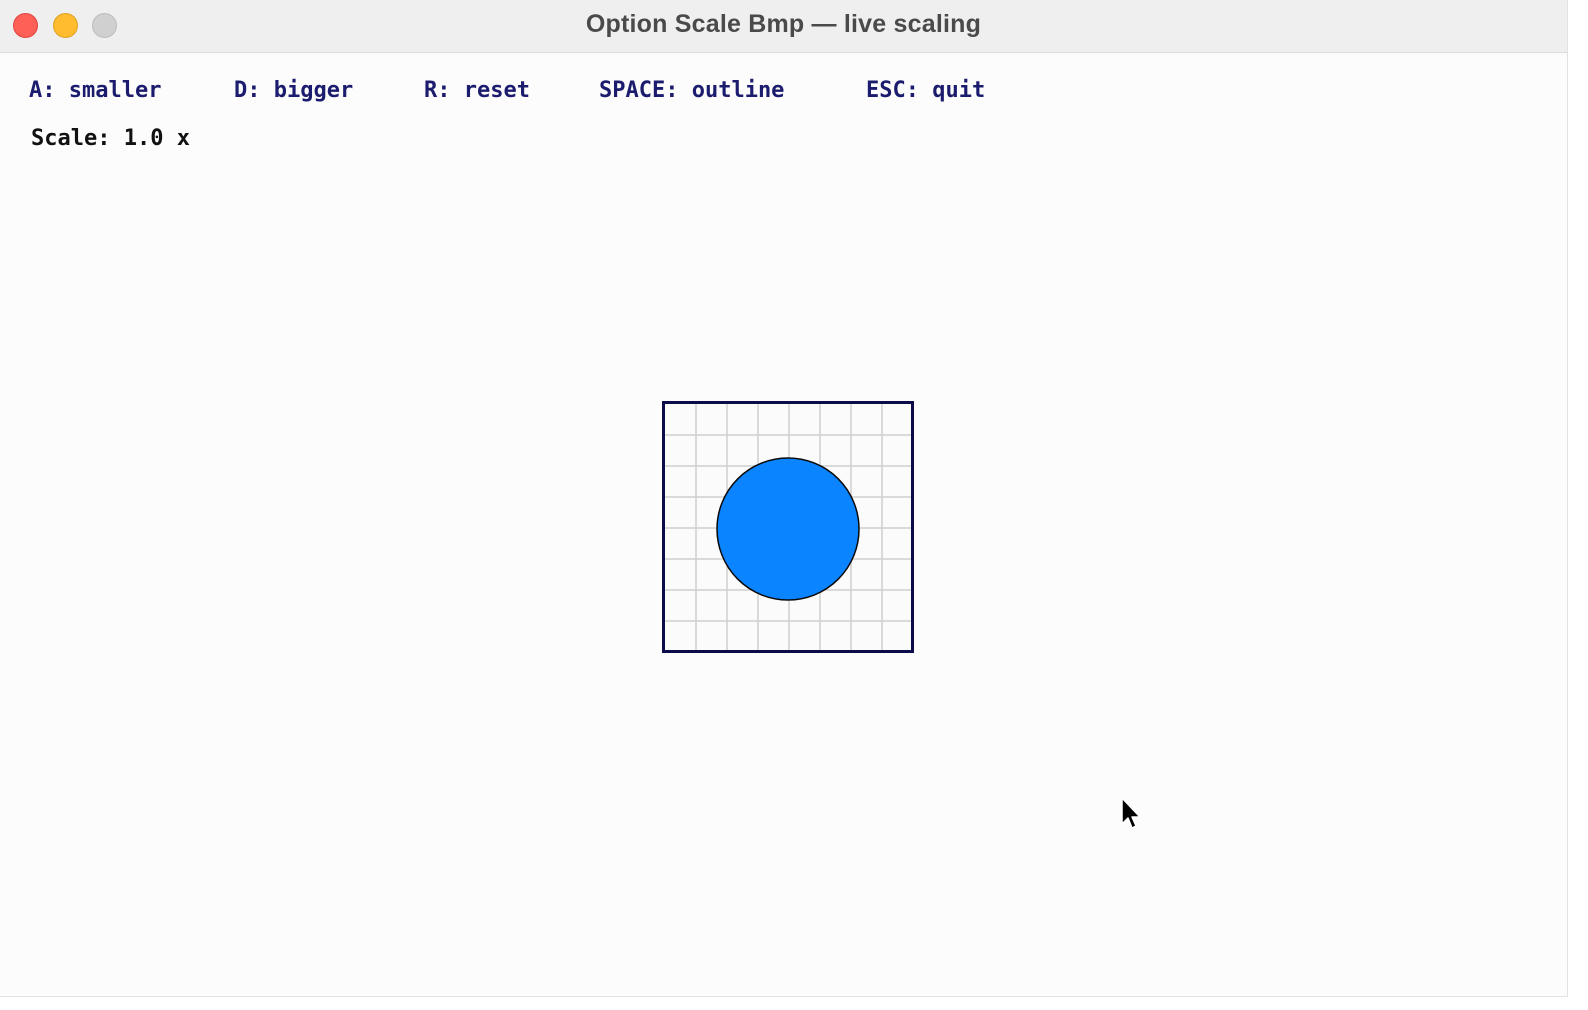 The height and width of the screenshot is (1010, 1588). Describe the element at coordinates (294, 90) in the screenshot. I see `control-bigger: D: bigger` at that location.